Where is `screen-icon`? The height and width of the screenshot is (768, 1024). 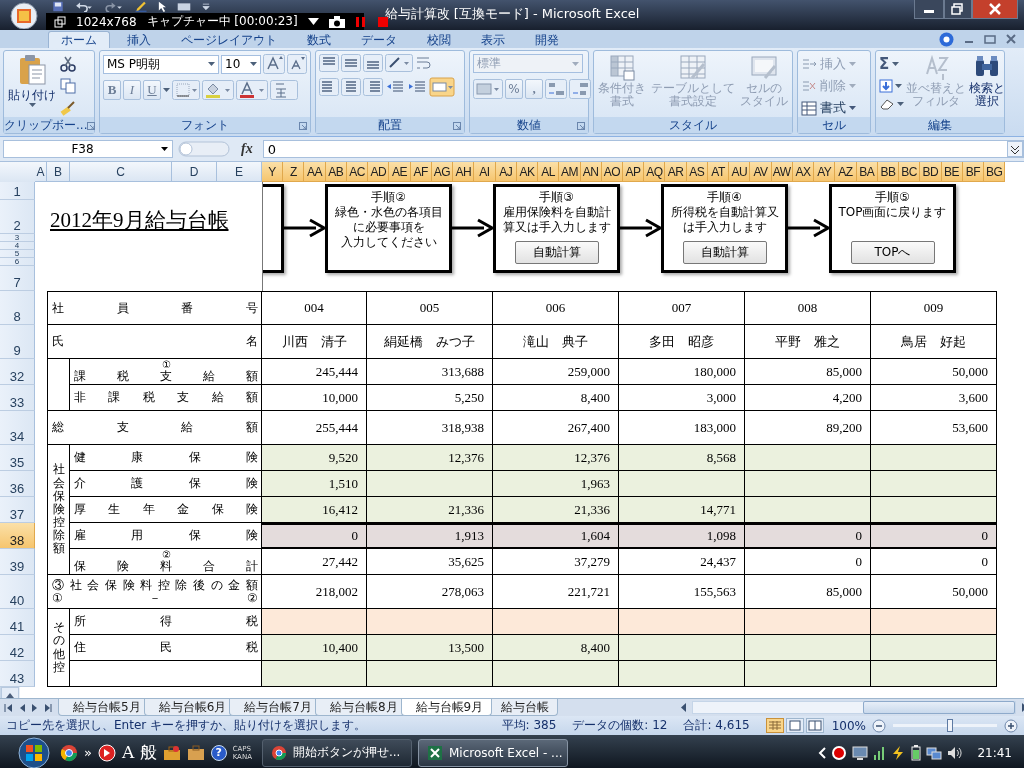
screen-icon is located at coordinates (184, 6).